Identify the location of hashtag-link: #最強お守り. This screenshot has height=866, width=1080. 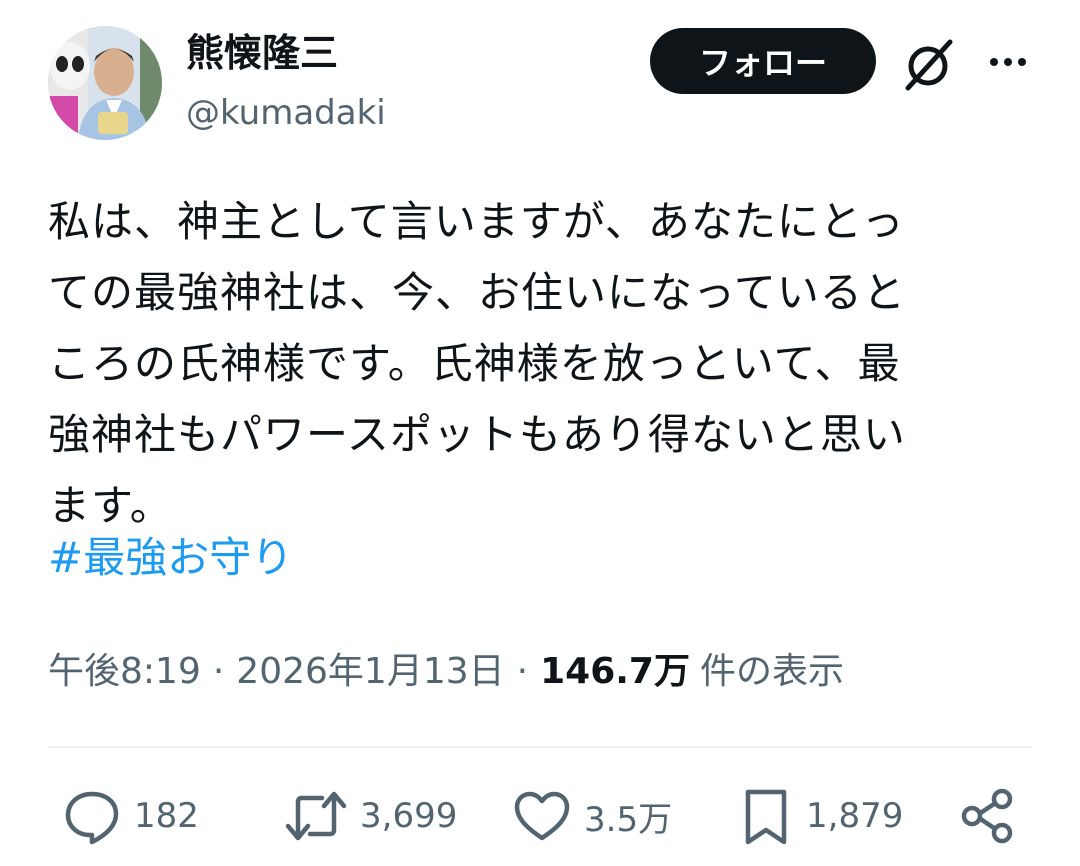
(170, 558).